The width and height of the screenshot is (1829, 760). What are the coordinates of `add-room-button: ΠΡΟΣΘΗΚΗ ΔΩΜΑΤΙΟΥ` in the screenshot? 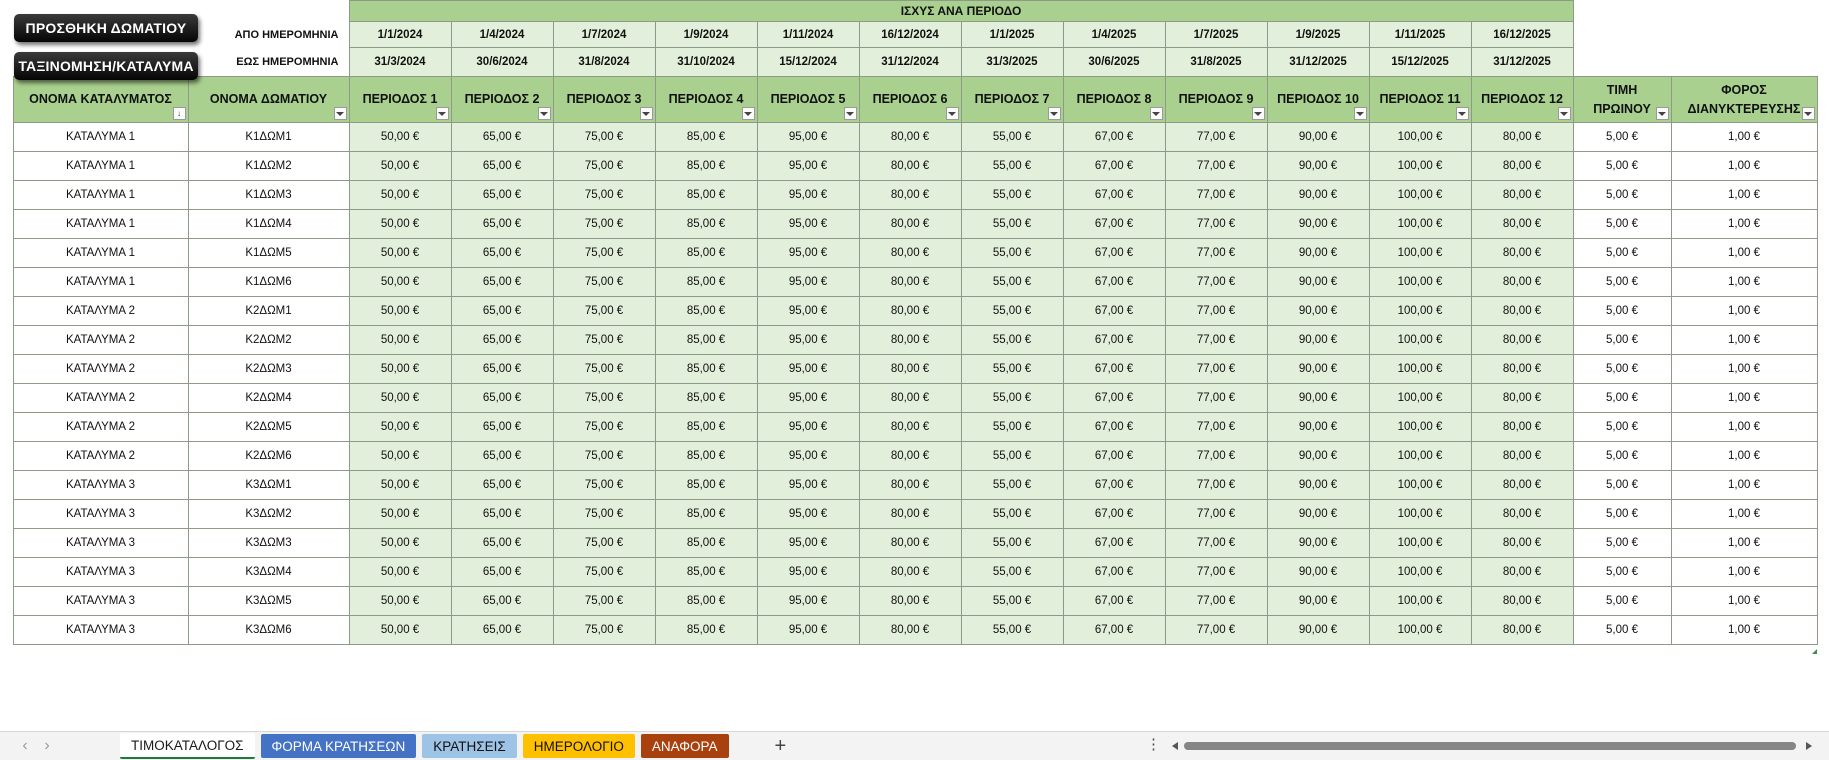 It's located at (106, 28).